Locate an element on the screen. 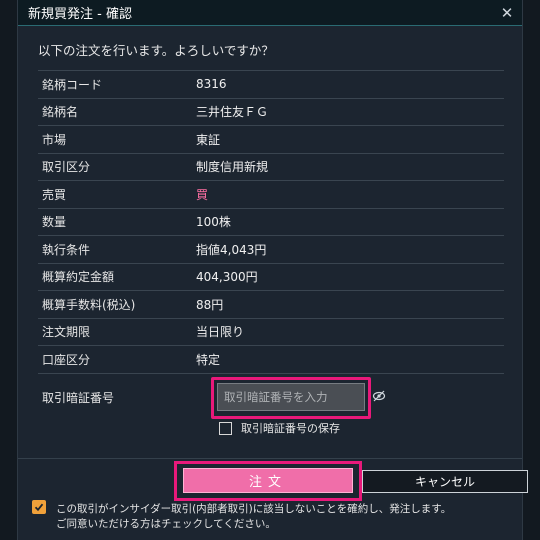 The image size is (540, 540). detail-label: 概算手数料(税込) is located at coordinates (89, 304).